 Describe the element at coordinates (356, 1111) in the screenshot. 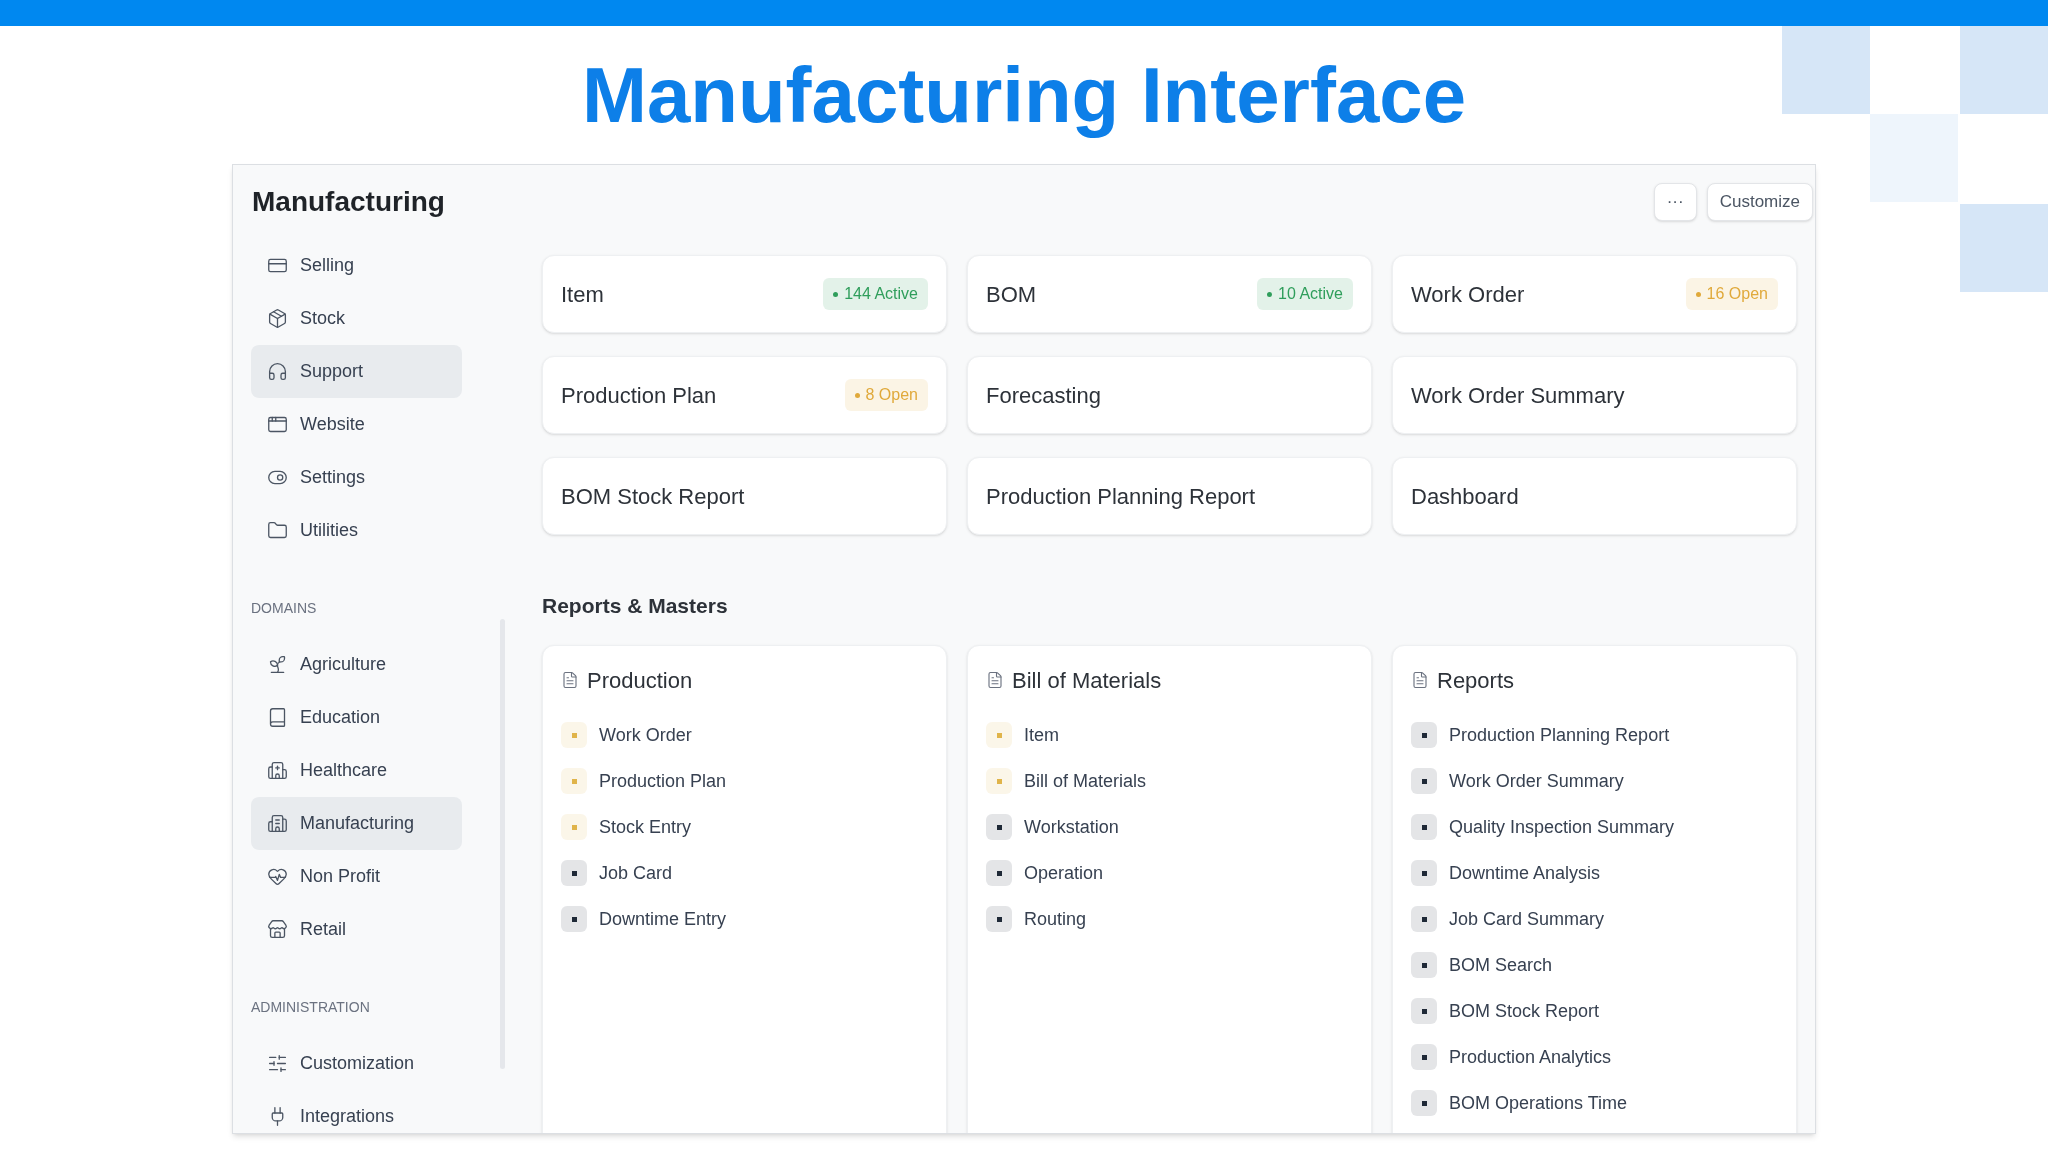

I see `sidebar-item: Integrations` at that location.